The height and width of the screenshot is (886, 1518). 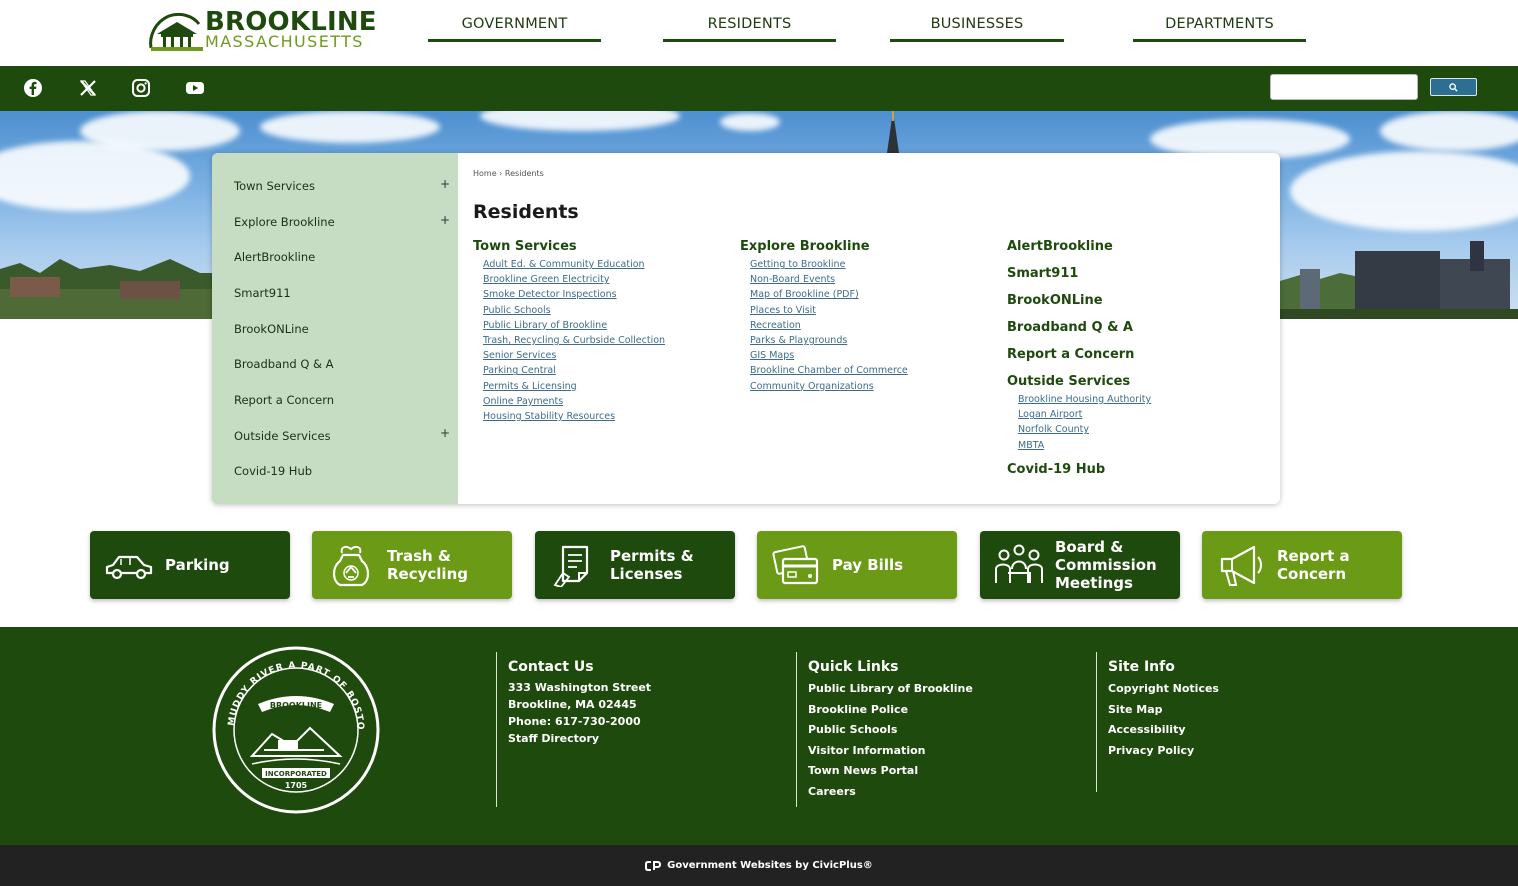 I want to click on town-services-link: Housing Stability Resources, so click(x=549, y=416).